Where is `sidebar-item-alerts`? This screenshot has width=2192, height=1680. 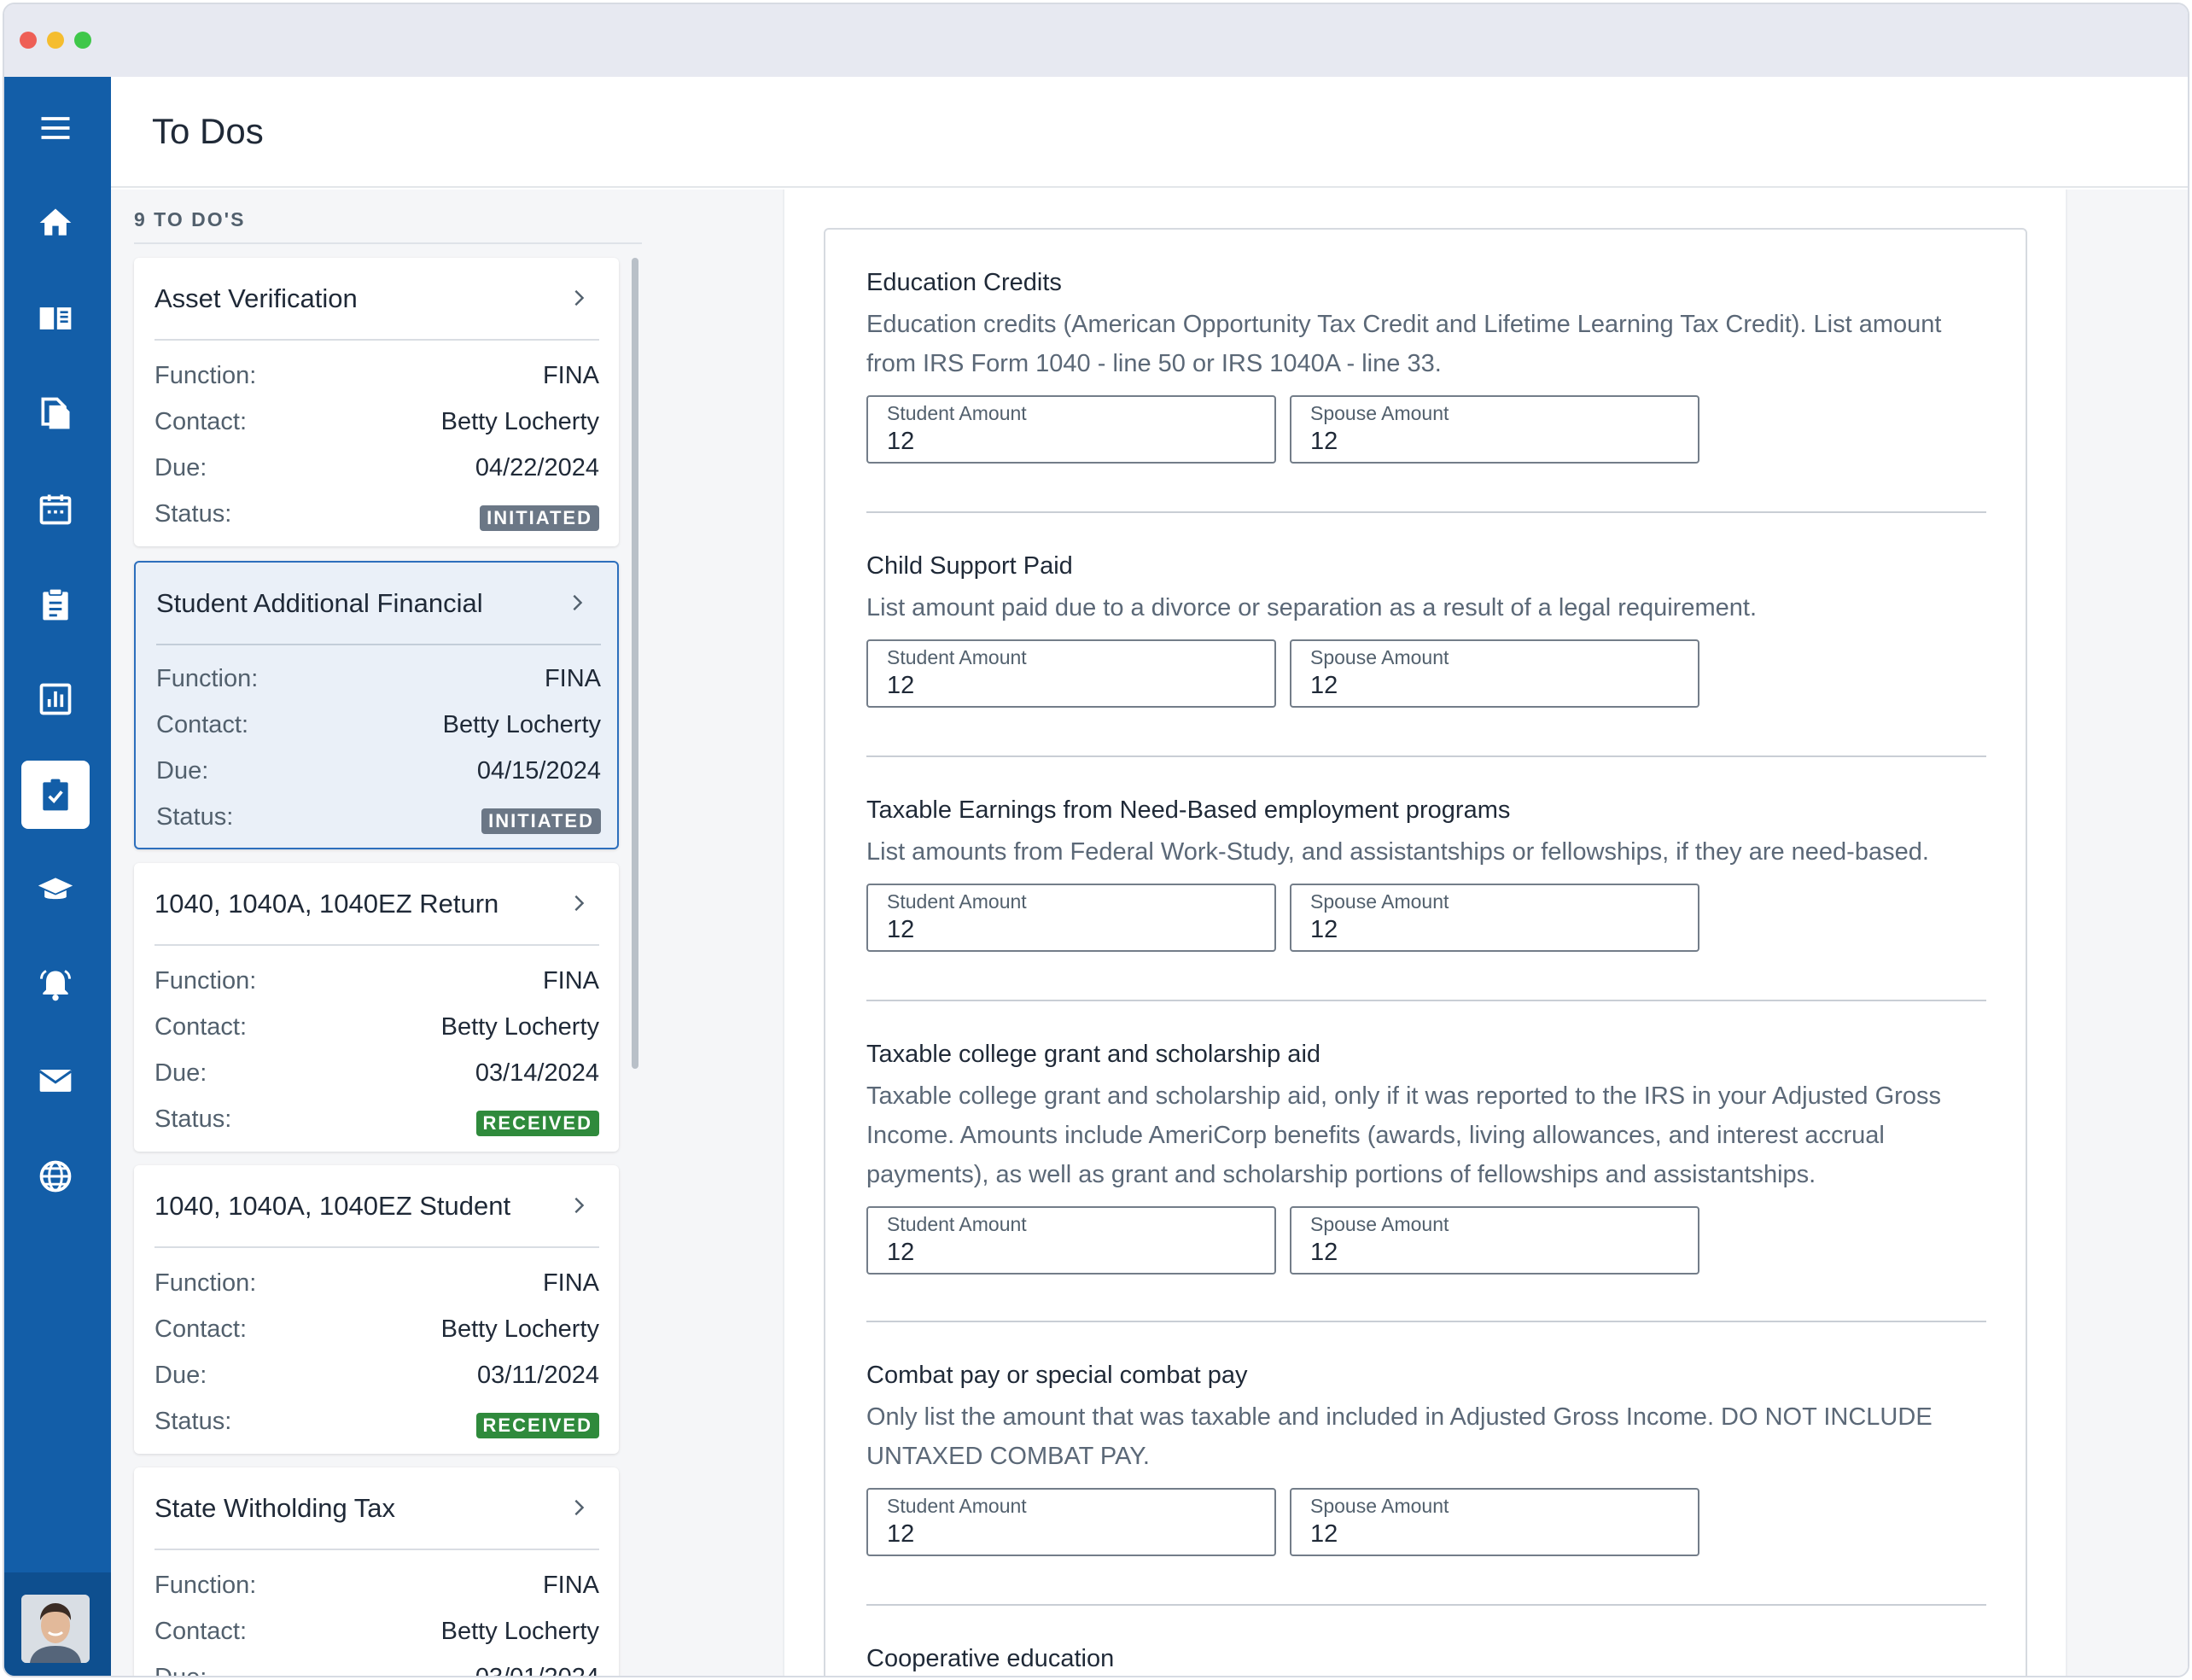 sidebar-item-alerts is located at coordinates (55, 985).